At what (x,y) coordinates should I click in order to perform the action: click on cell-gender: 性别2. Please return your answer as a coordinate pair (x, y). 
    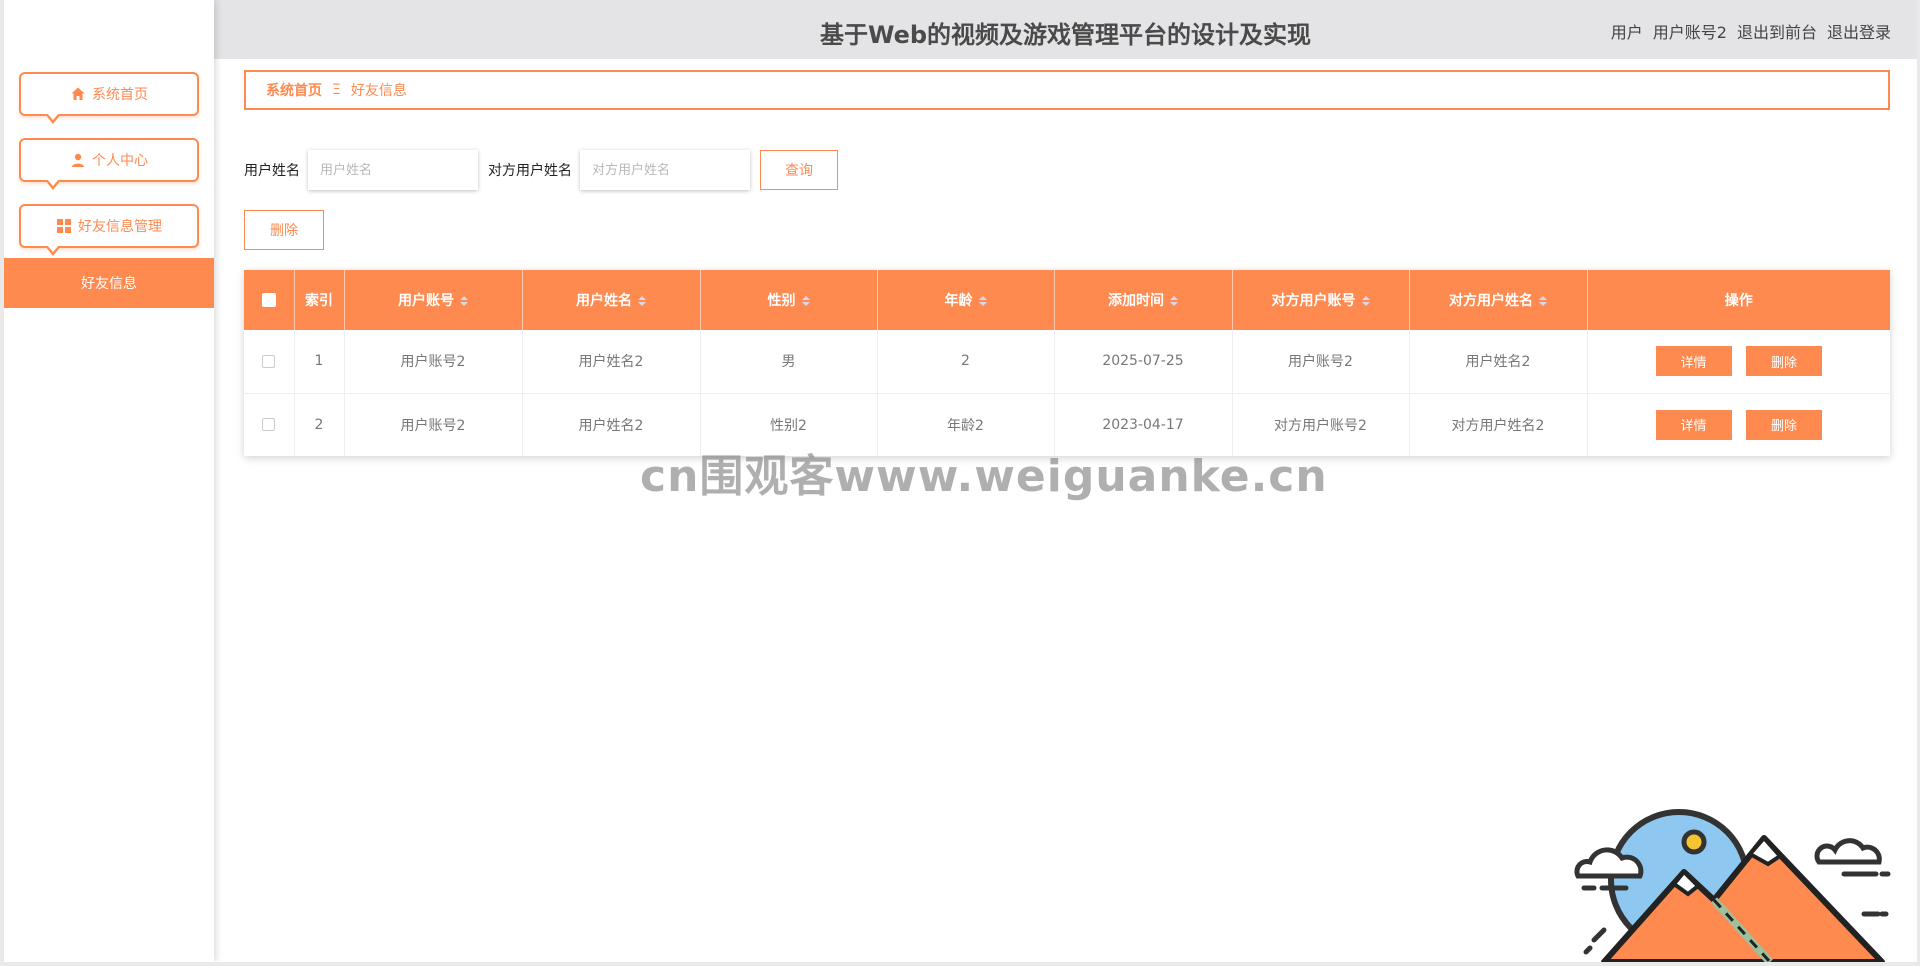
    Looking at the image, I should click on (789, 424).